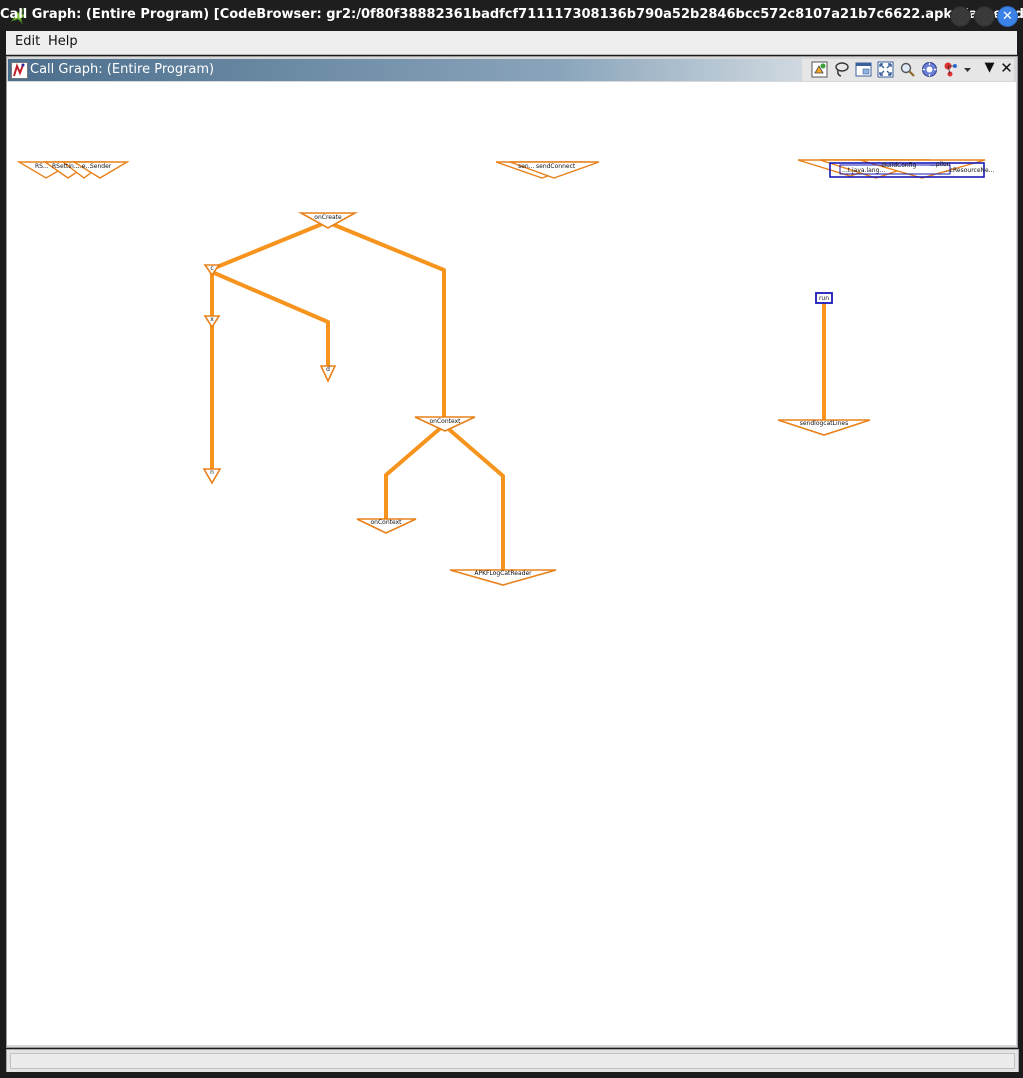  I want to click on maximize-button, so click(984, 16).